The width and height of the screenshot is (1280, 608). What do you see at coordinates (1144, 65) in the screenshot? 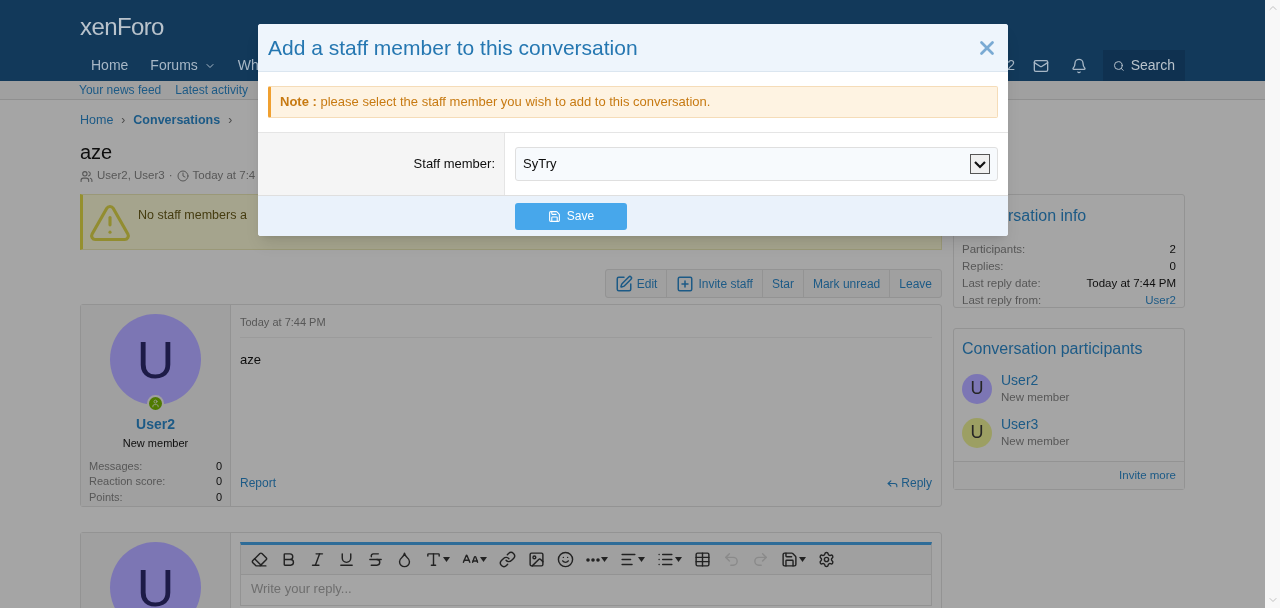
I see `search-button: Search` at bounding box center [1144, 65].